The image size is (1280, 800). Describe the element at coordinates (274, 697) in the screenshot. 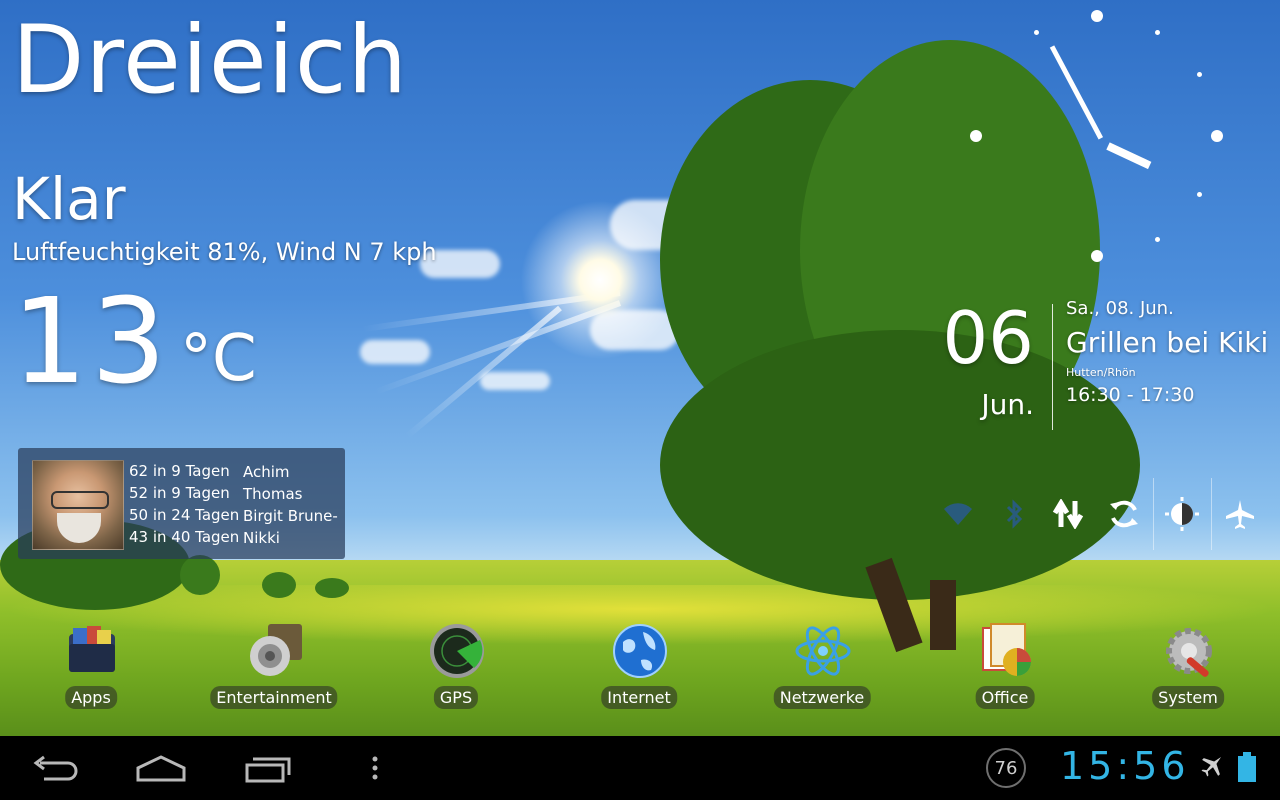

I see `dock-label: Entertainment` at that location.